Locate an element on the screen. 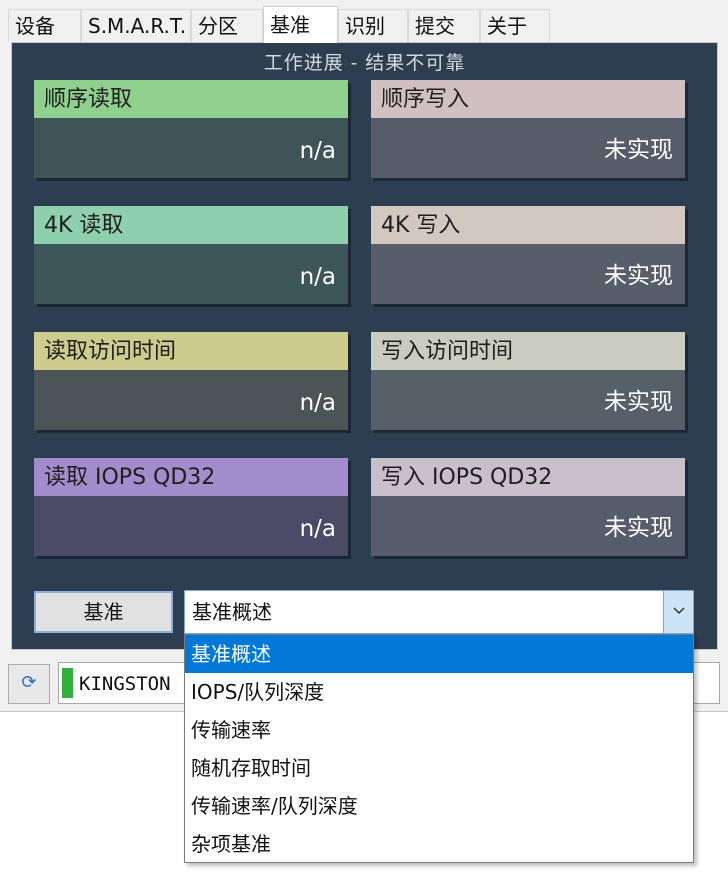 This screenshot has width=728, height=885. select-value: 基准概述 is located at coordinates (232, 612).